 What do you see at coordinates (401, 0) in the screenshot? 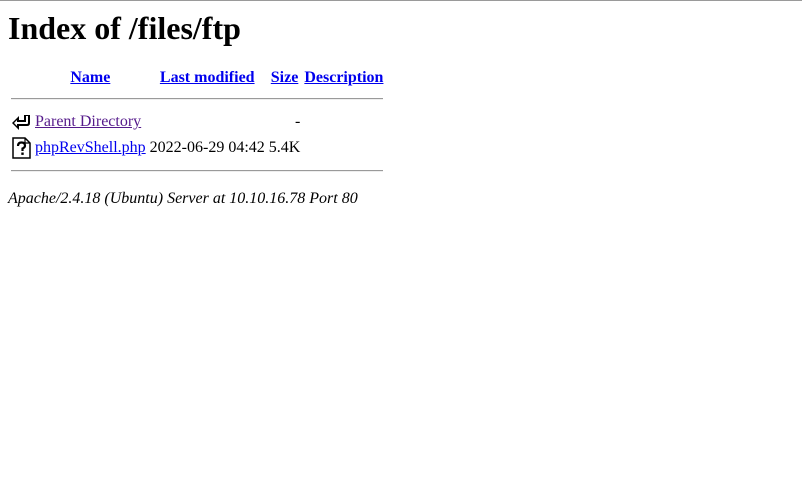
I see `window-top-border` at bounding box center [401, 0].